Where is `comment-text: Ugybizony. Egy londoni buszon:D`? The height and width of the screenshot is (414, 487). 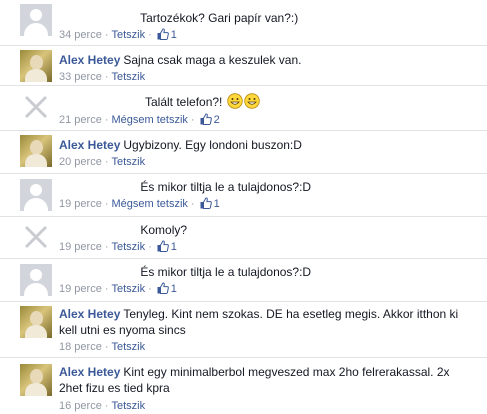 comment-text: Ugybizony. Egy londoni buszon:D is located at coordinates (212, 145).